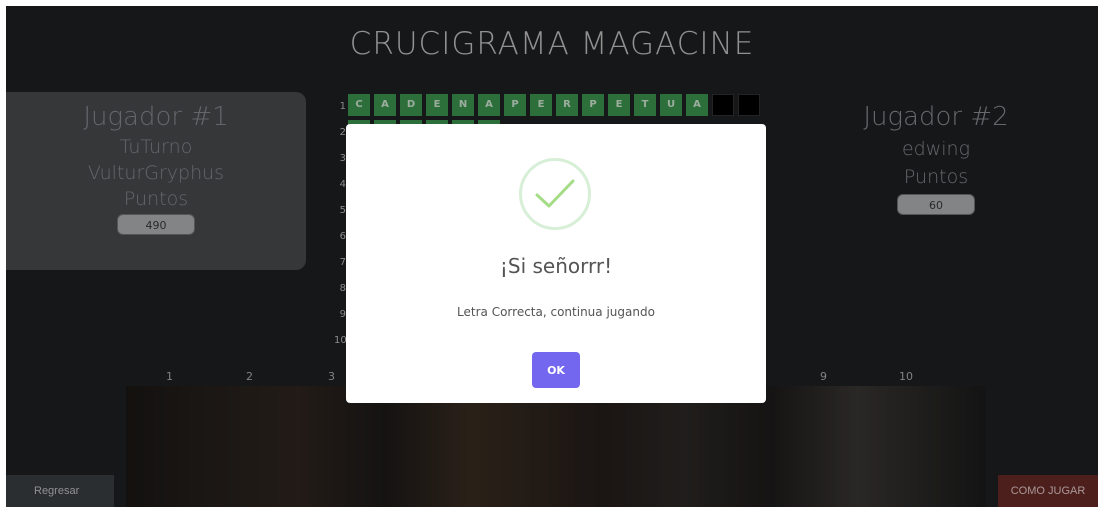 The width and height of the screenshot is (1098, 507). I want to click on dialog-message: Letra Correcta, continua jugando, so click(556, 312).